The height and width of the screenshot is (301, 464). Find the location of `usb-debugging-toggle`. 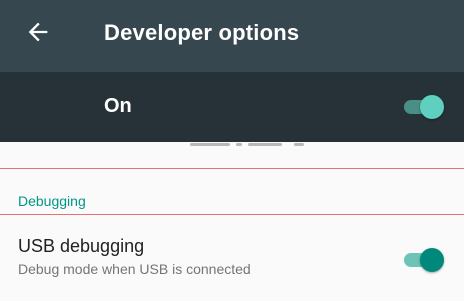

usb-debugging-toggle is located at coordinates (424, 260).